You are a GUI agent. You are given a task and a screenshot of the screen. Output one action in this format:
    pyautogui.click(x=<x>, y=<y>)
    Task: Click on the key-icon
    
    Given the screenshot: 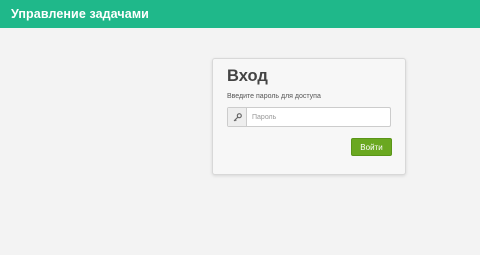 What is the action you would take?
    pyautogui.click(x=237, y=117)
    